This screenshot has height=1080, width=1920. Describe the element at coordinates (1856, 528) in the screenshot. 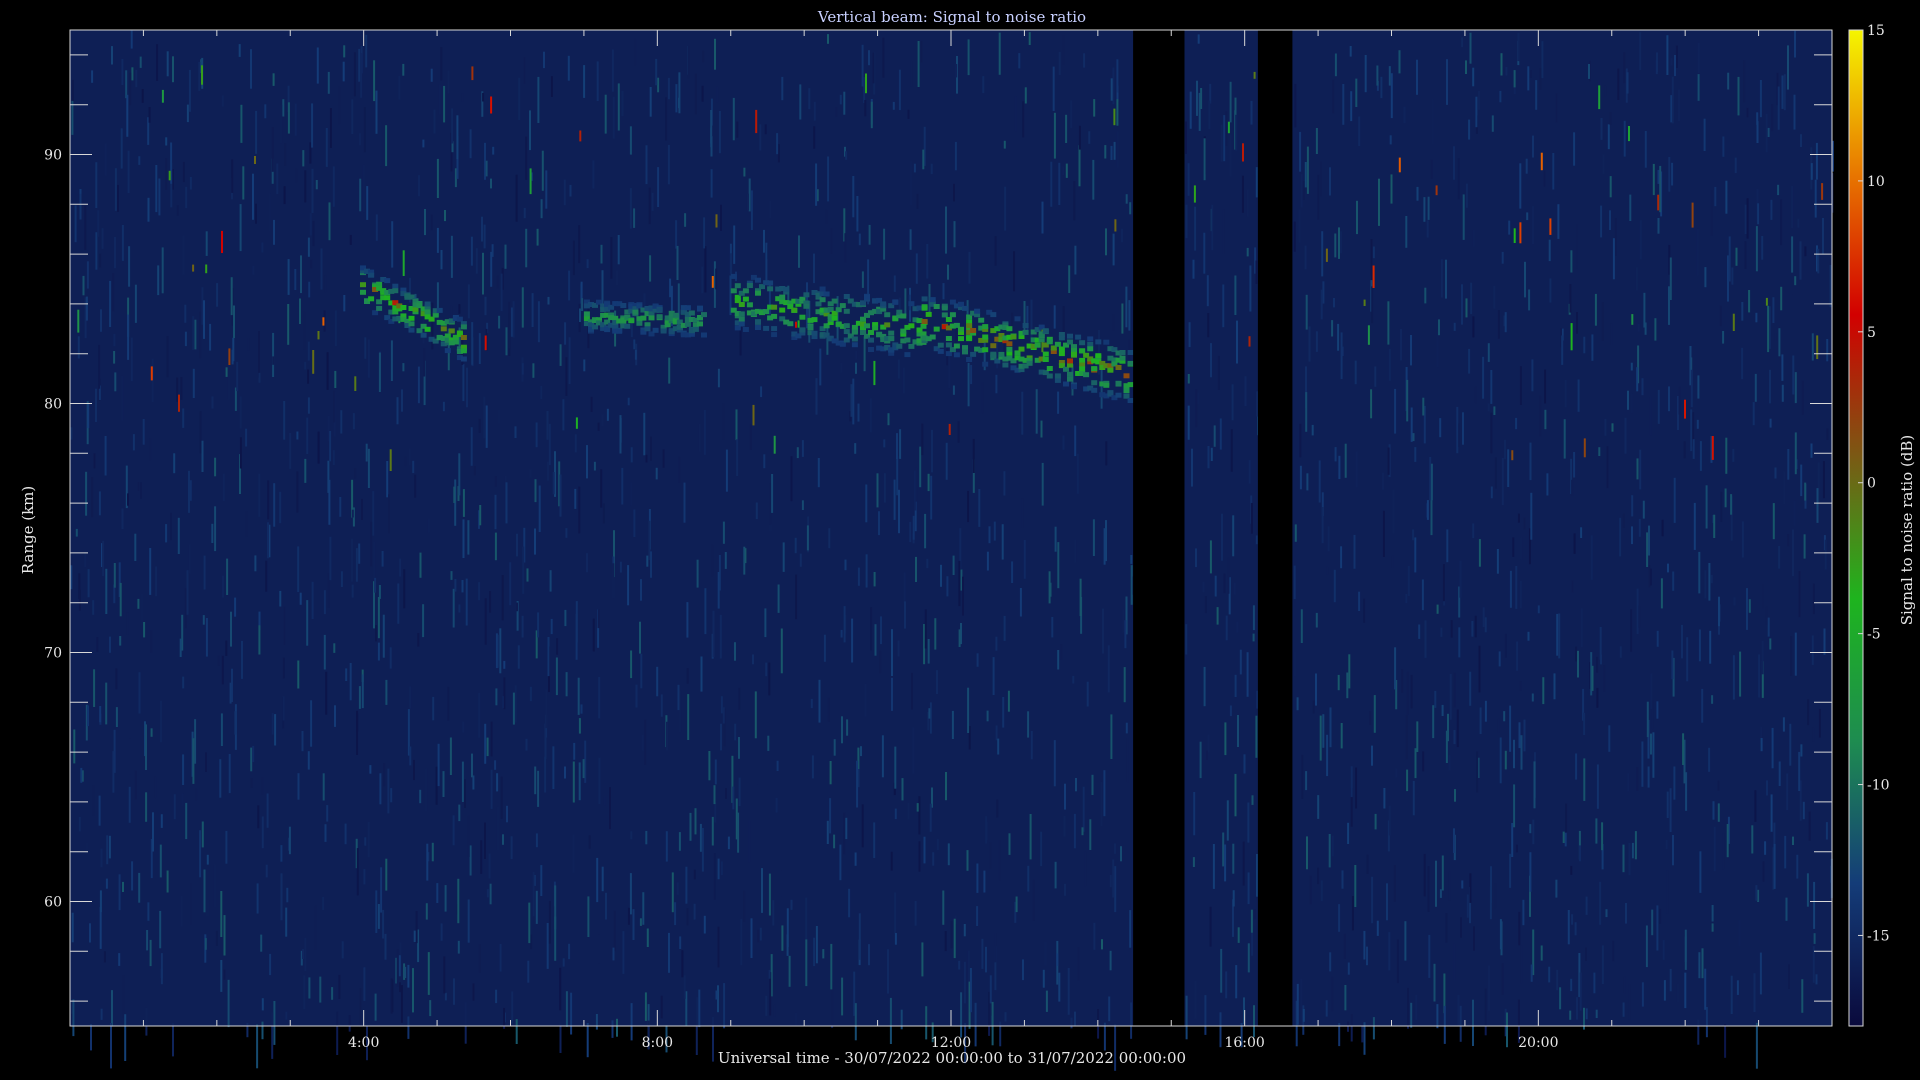

I see `colorbar-gradient` at that location.